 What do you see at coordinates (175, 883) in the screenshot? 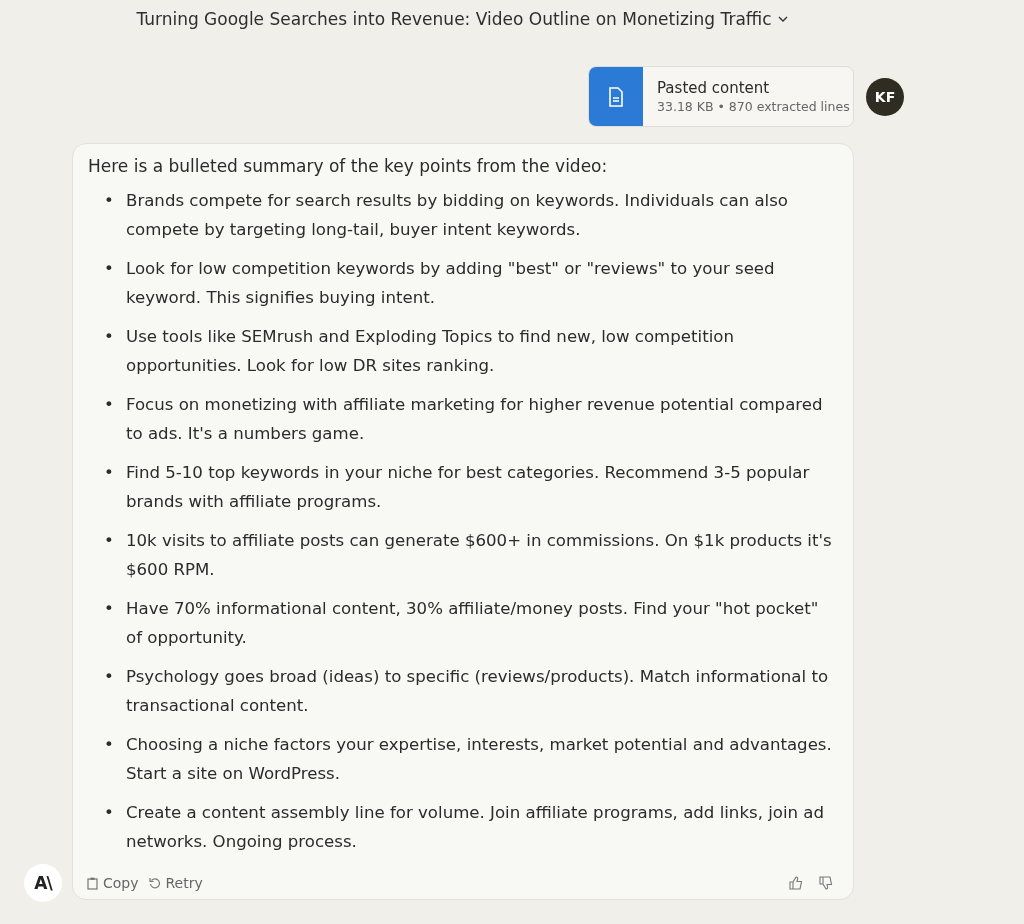
I see `retry-button: Retry` at bounding box center [175, 883].